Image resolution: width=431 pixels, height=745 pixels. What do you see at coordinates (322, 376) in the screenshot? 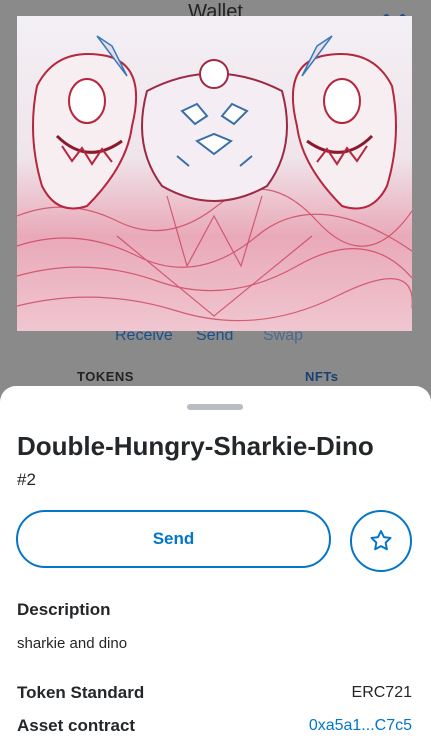
I see `tab-nfts: NFTs` at bounding box center [322, 376].